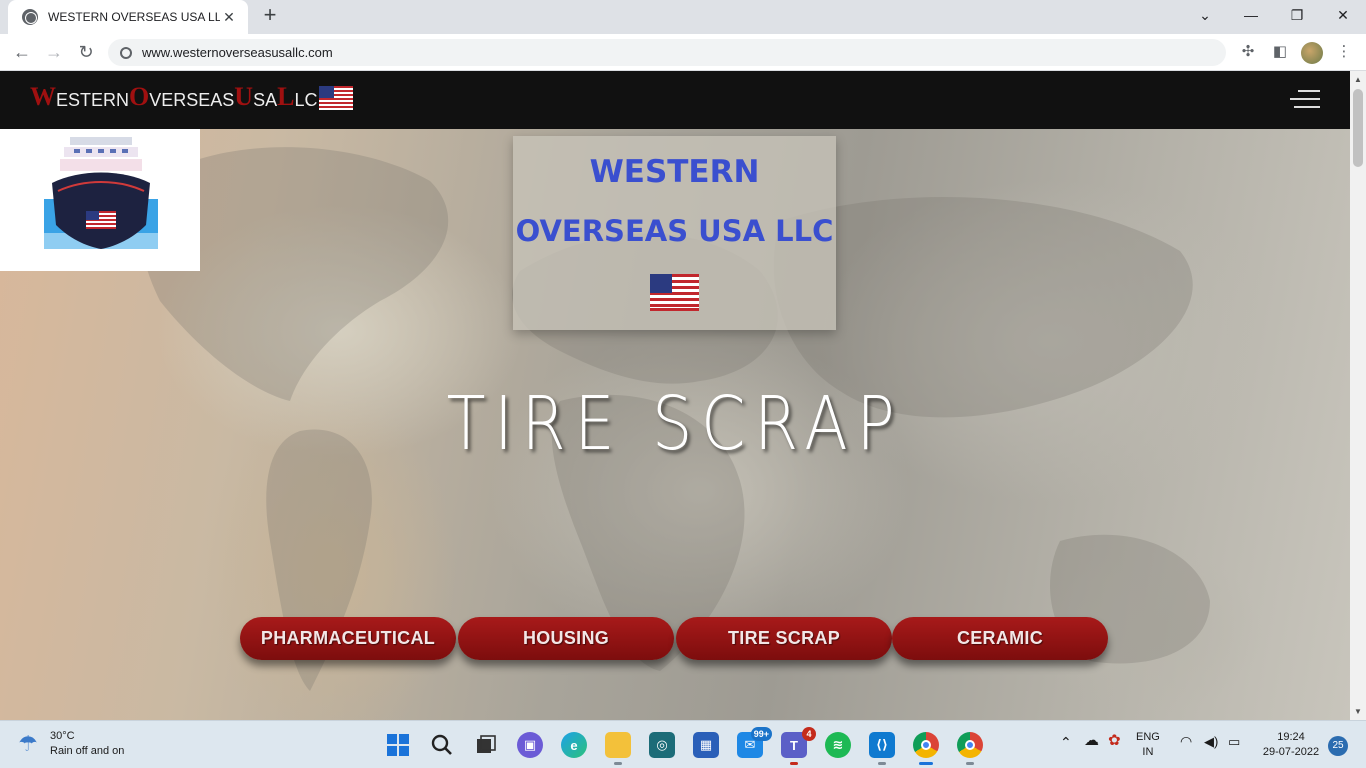  I want to click on onedrive-icon: ☁, so click(1091, 740).